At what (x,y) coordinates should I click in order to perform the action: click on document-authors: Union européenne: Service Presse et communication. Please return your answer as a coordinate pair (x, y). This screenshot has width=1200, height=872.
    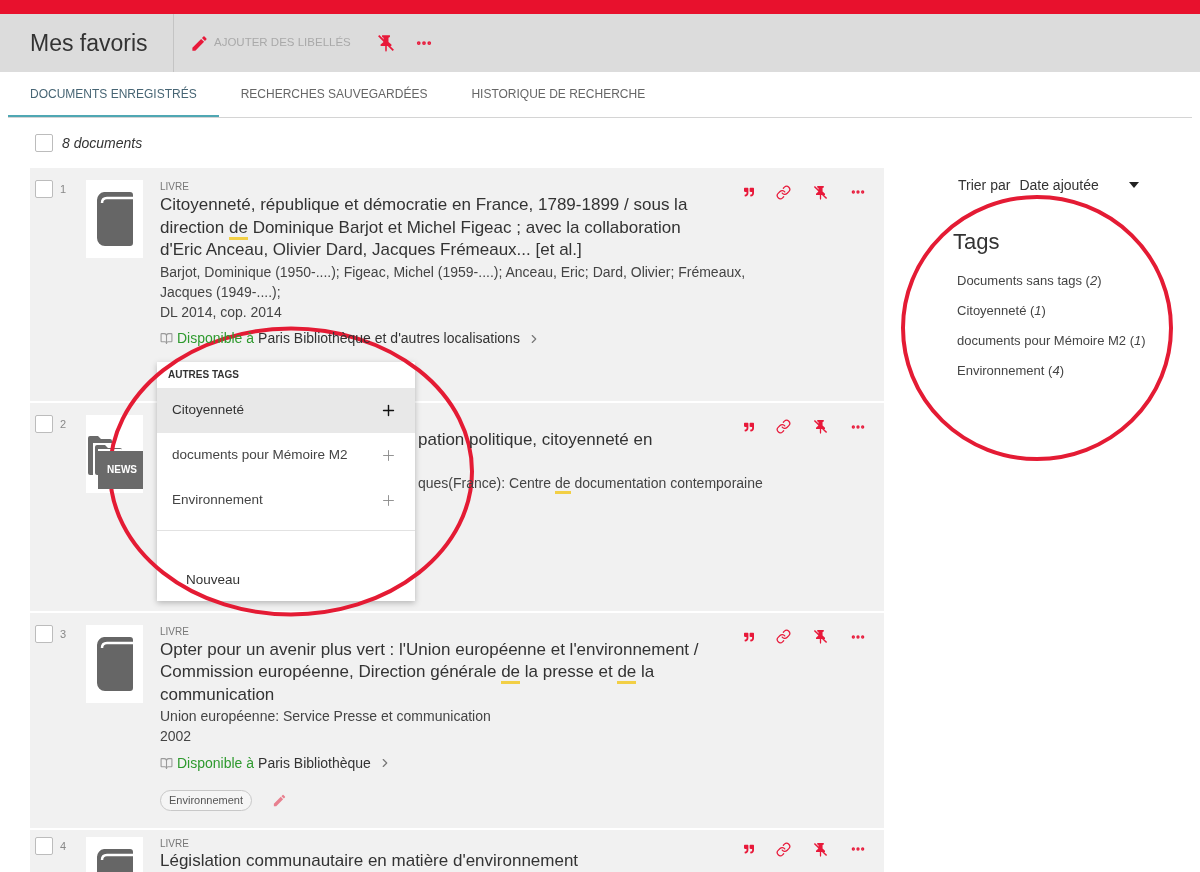
    Looking at the image, I should click on (325, 716).